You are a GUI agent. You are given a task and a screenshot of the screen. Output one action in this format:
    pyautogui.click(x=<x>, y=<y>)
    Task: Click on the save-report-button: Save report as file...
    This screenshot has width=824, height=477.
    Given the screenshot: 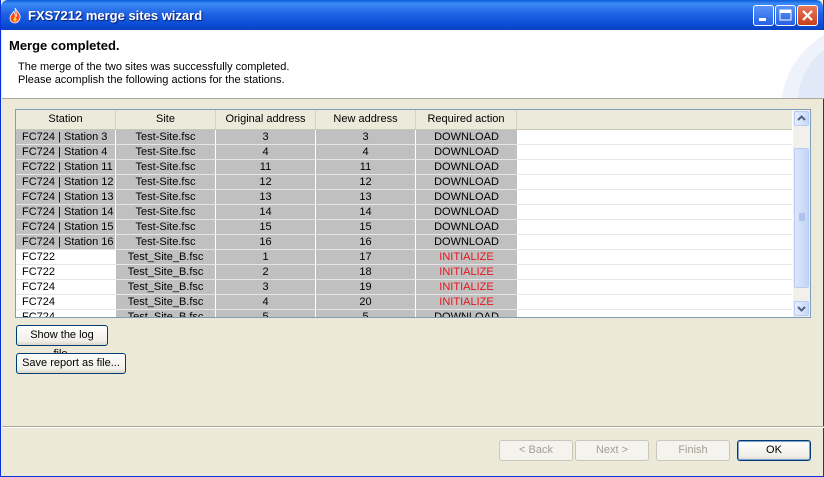 What is the action you would take?
    pyautogui.click(x=71, y=363)
    